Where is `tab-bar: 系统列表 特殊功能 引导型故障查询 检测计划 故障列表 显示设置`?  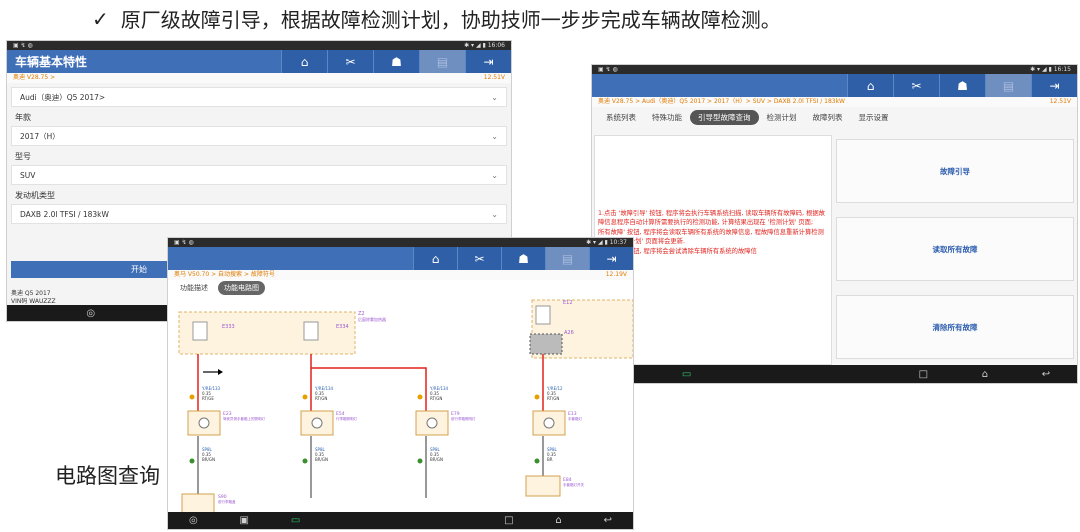 tab-bar: 系统列表 特殊功能 引导型故障查询 检测计划 故障列表 显示设置 is located at coordinates (834, 117).